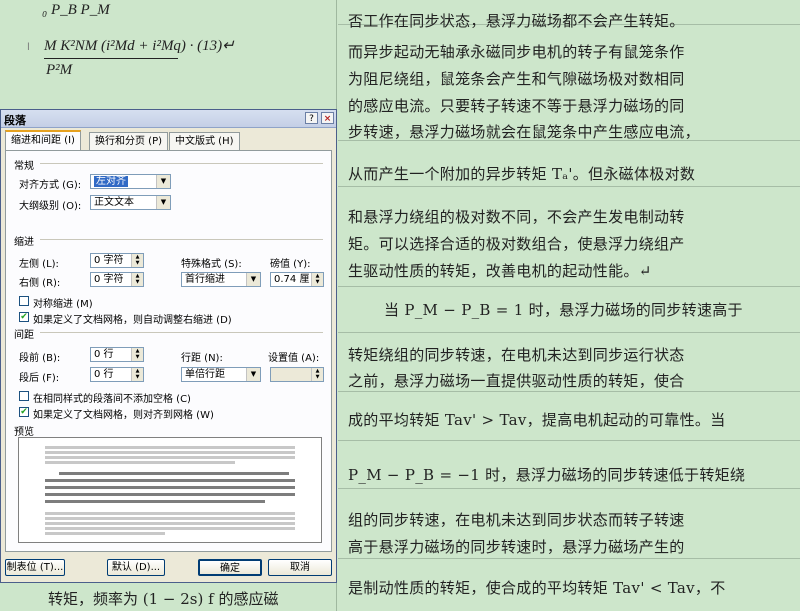 This screenshot has height=611, width=800. Describe the element at coordinates (204, 141) in the screenshot. I see `tab-asian-typography: 中文版式 (H)` at that location.